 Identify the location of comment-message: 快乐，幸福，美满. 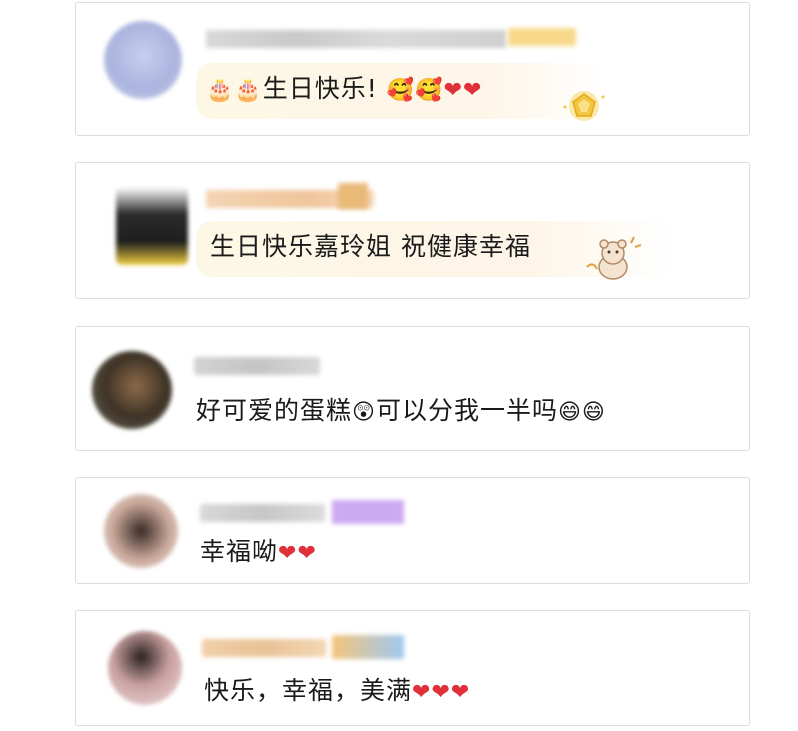
(308, 690).